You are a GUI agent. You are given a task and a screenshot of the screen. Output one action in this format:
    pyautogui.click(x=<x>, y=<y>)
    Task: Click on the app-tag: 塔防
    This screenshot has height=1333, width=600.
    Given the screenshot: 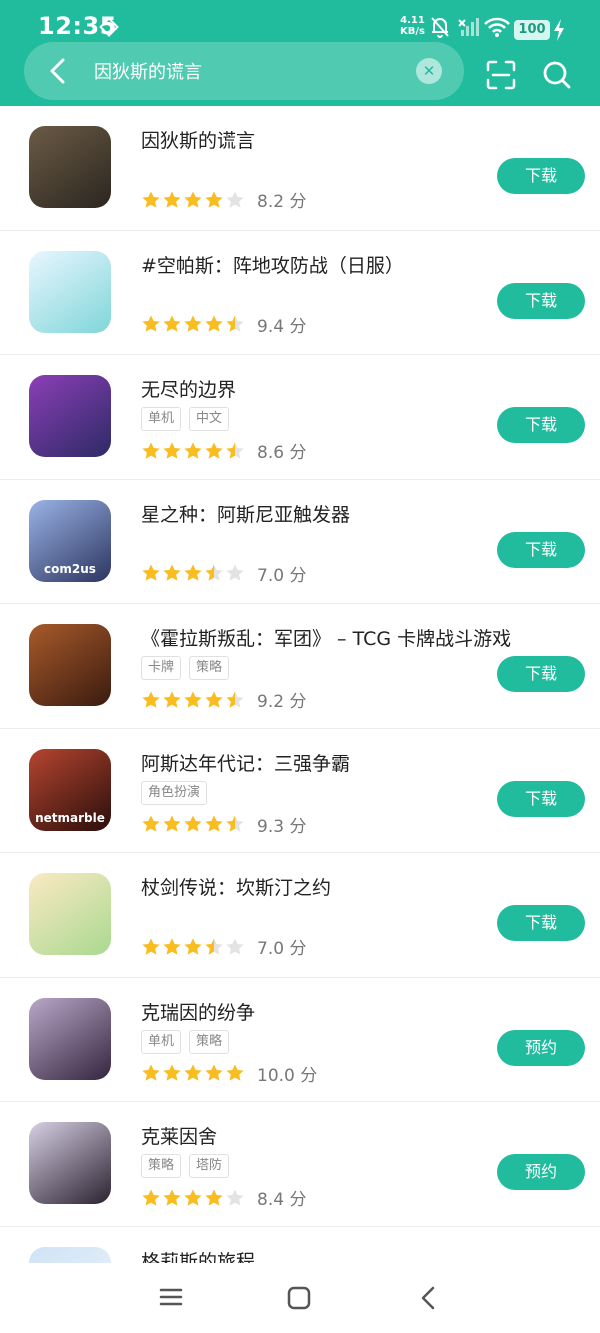 What is the action you would take?
    pyautogui.click(x=209, y=1166)
    